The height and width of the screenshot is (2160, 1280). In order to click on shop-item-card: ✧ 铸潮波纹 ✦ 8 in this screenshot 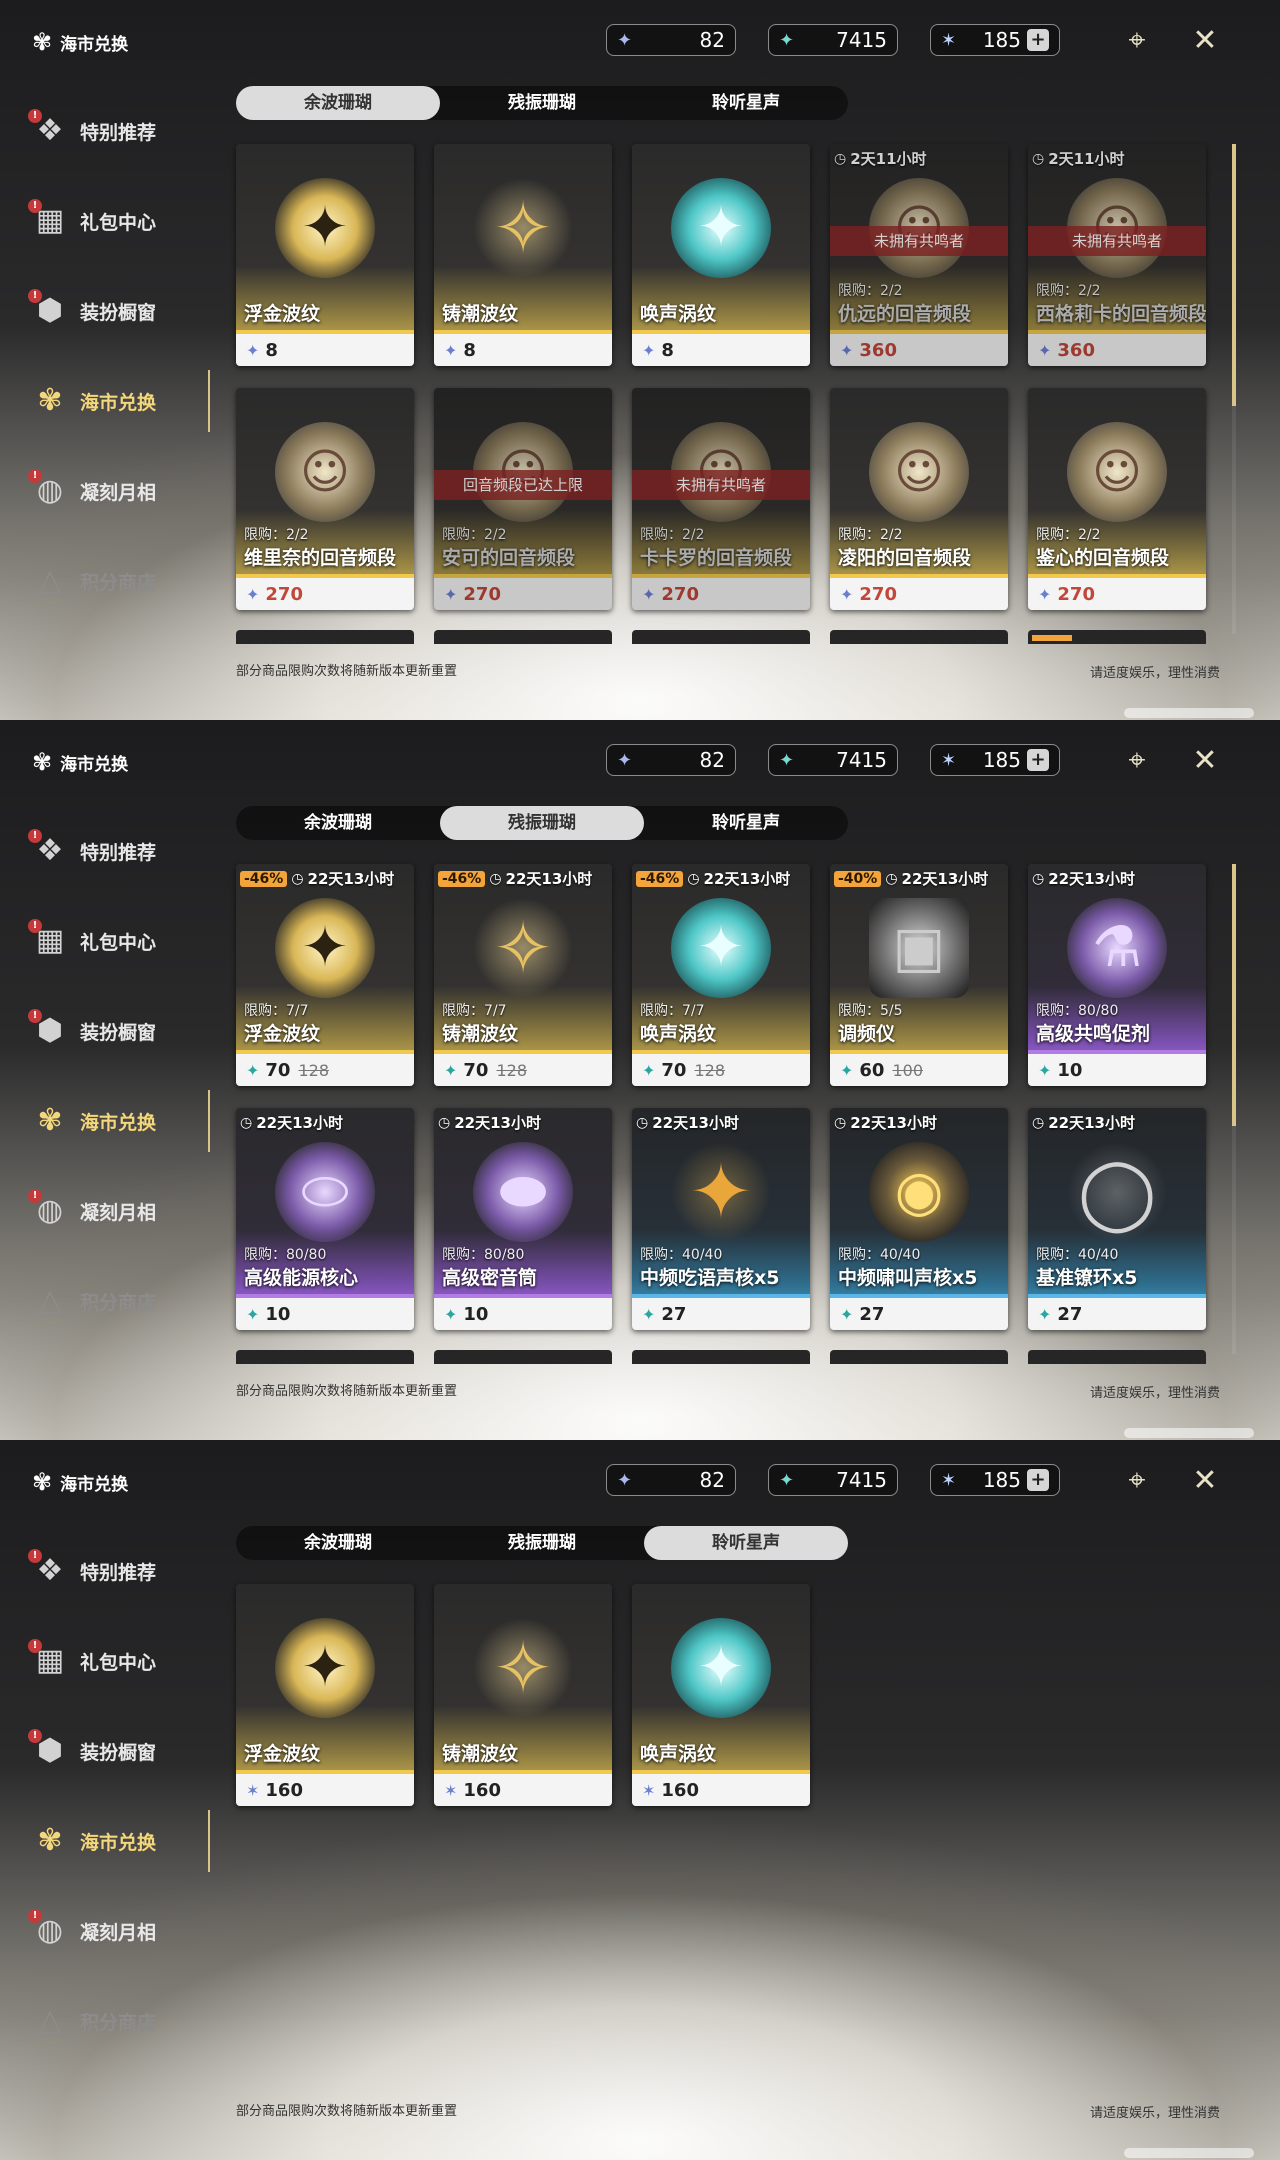, I will do `click(523, 255)`.